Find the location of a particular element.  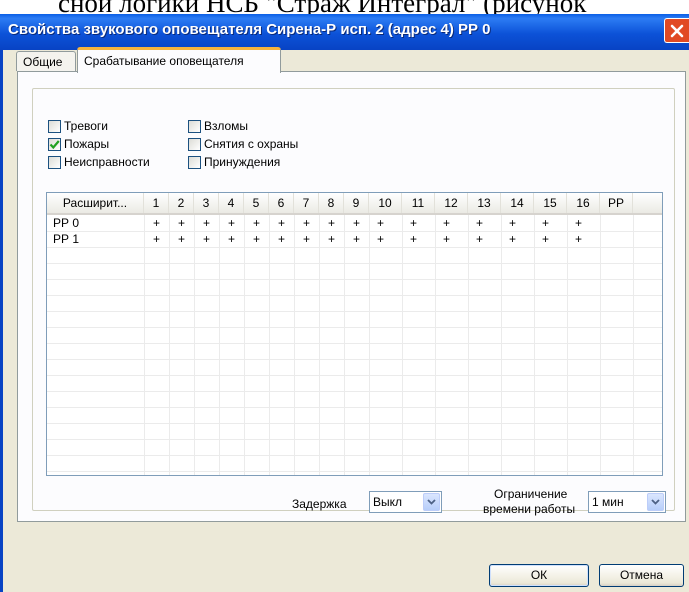

checkbox-disarms: Снятия с охраны is located at coordinates (253, 144).